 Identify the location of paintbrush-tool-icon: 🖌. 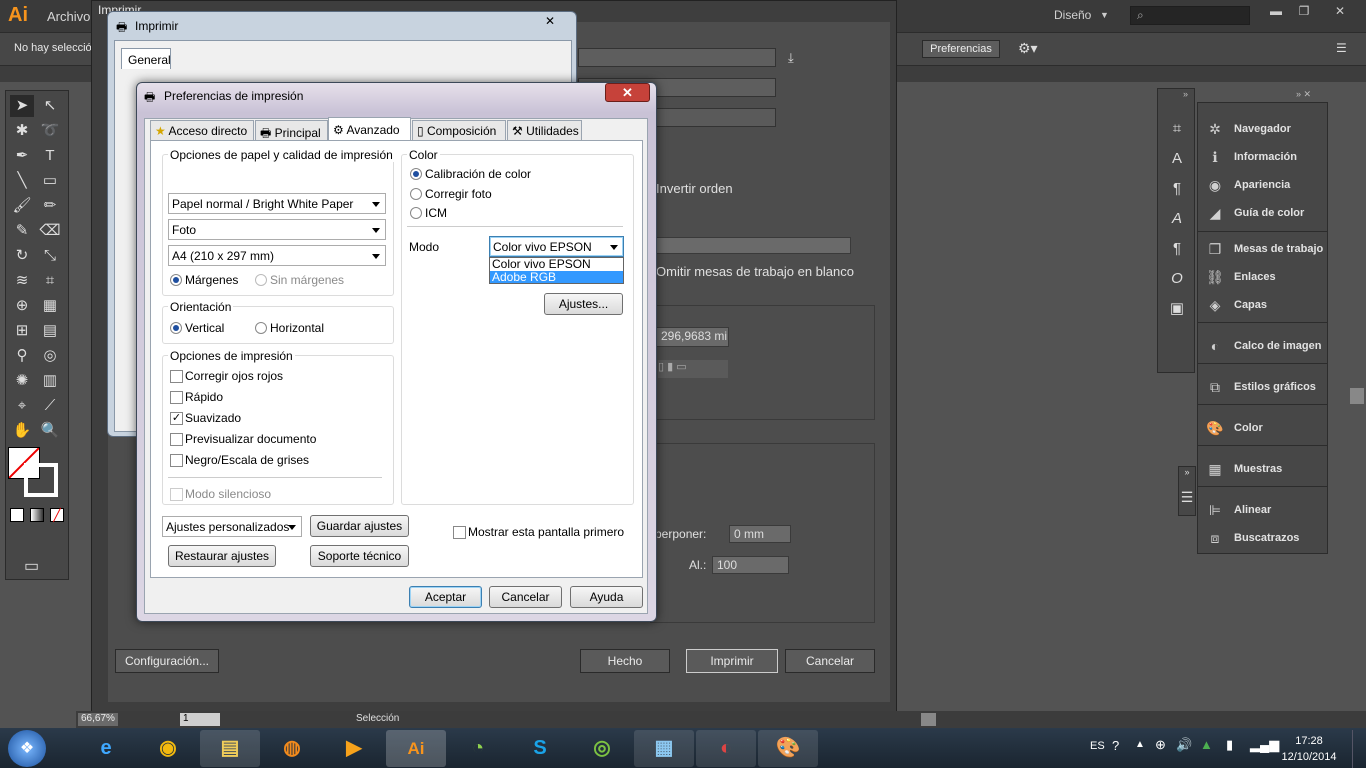
(22, 206).